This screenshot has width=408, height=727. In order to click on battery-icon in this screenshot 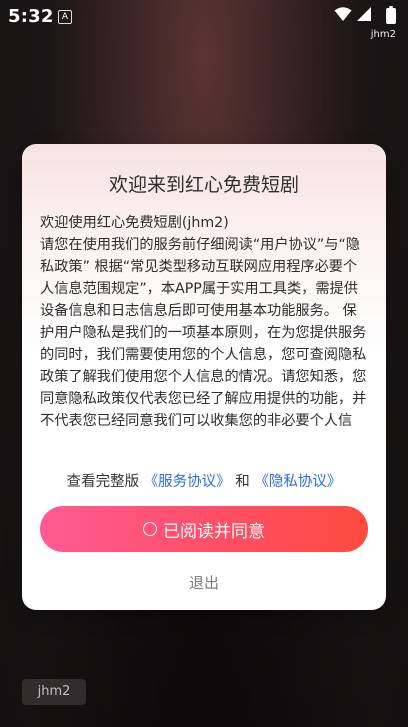, I will do `click(391, 15)`.